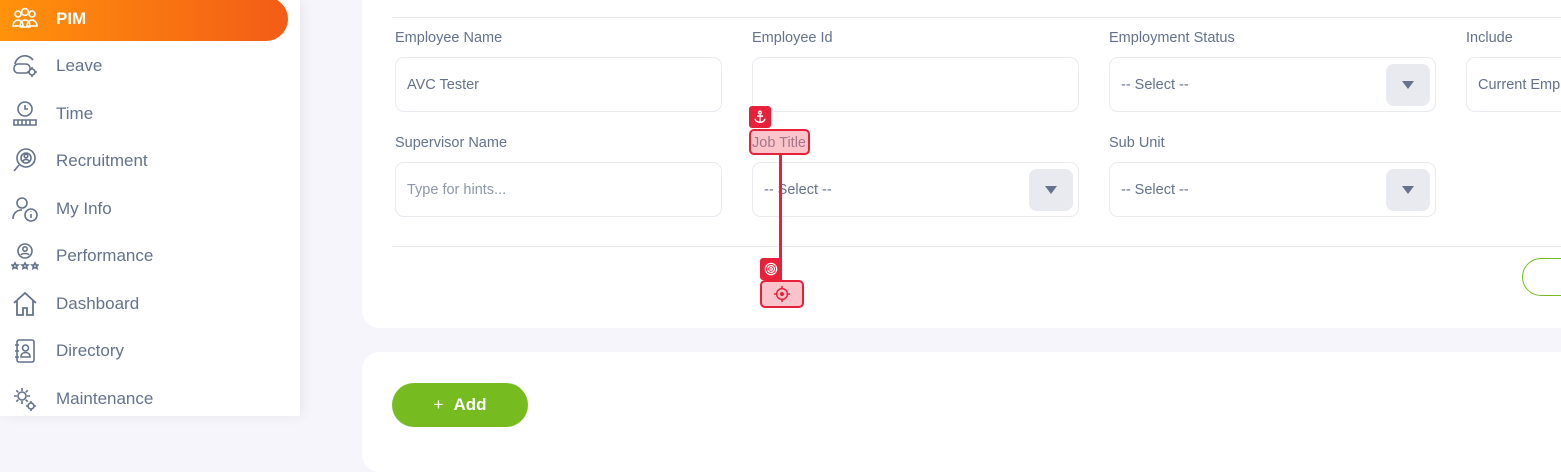 This screenshot has height=472, width=1561. Describe the element at coordinates (105, 398) in the screenshot. I see `sidebar-item-label: Maintenance` at that location.